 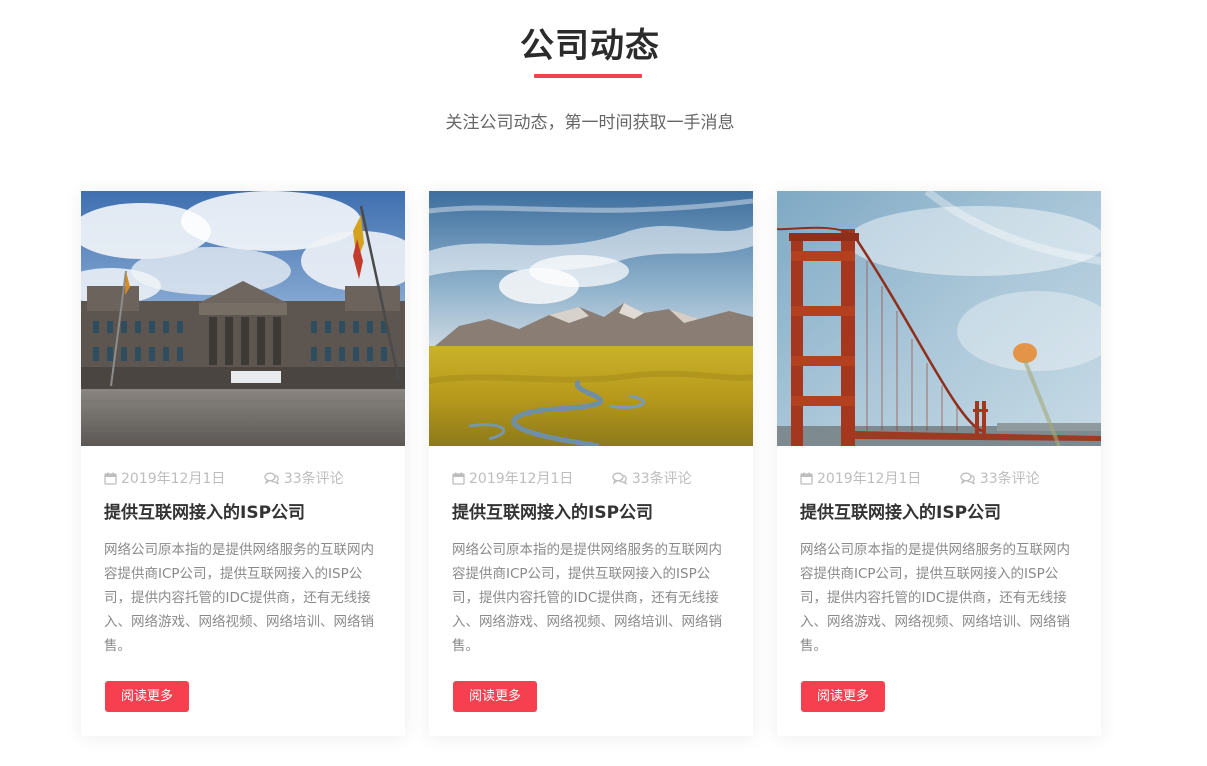 What do you see at coordinates (590, 123) in the screenshot?
I see `section-subtitle: 关注公司动态，第一时间获取一手消息` at bounding box center [590, 123].